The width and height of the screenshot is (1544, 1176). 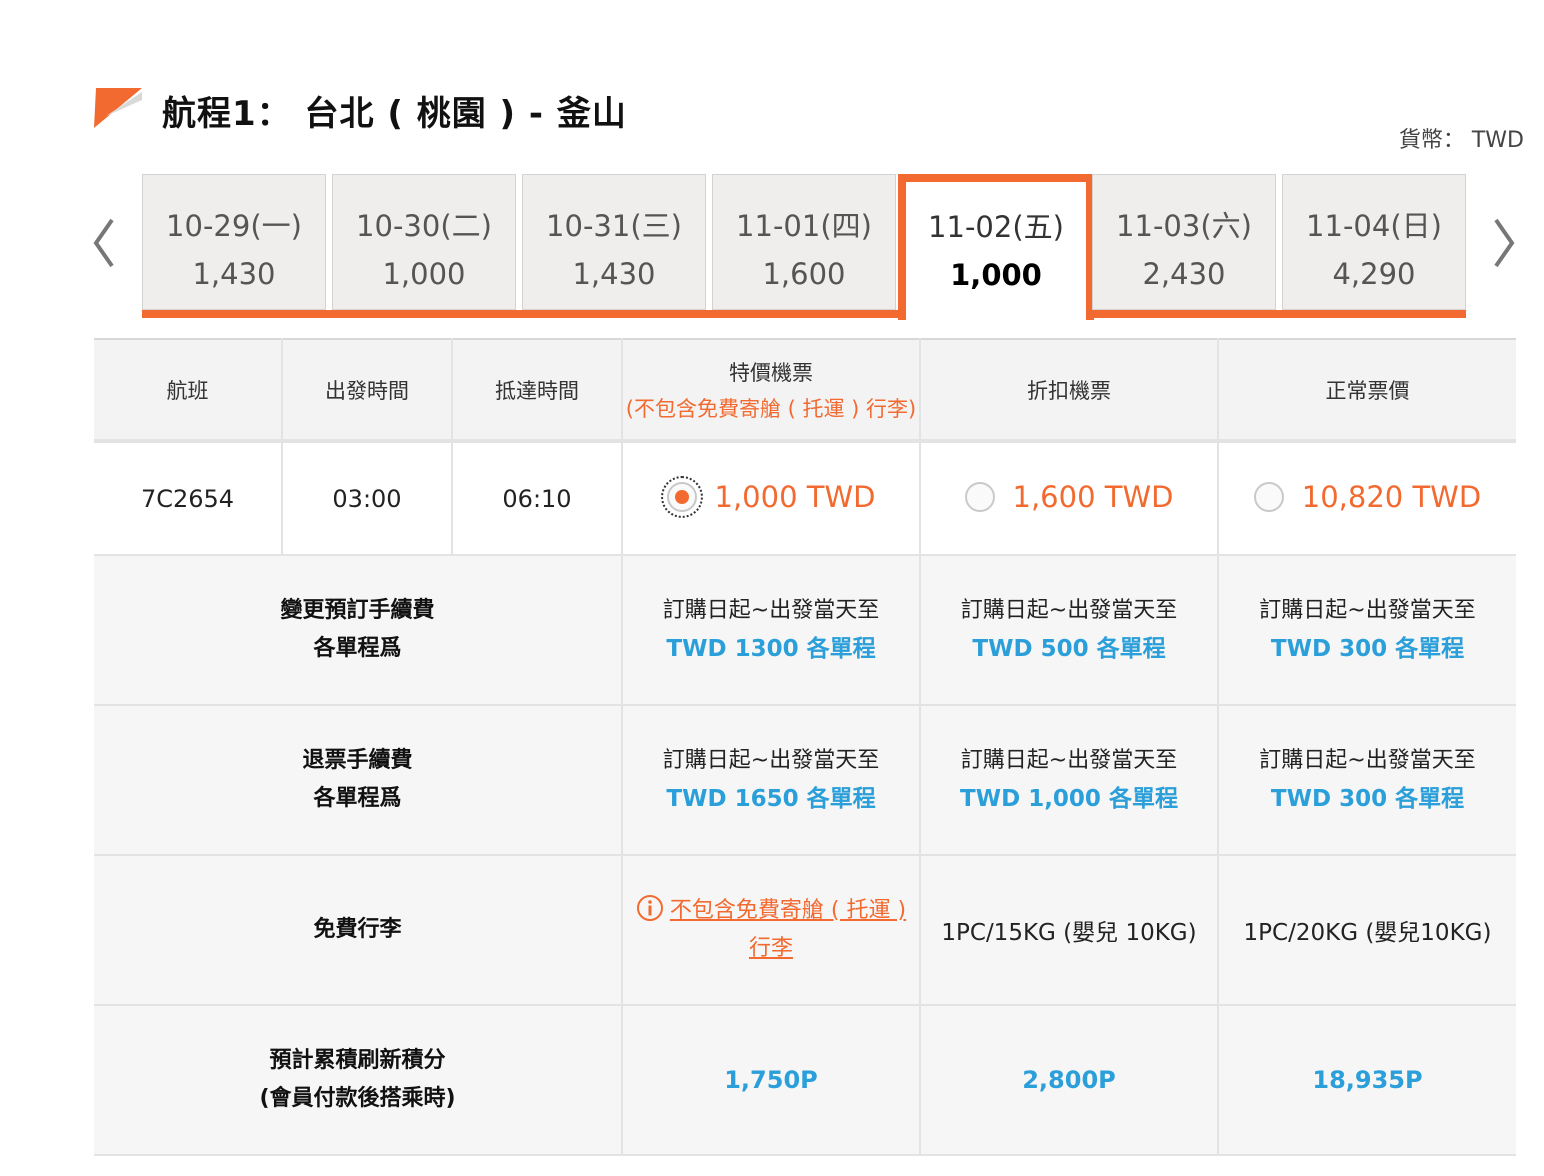 I want to click on date-tab-1102-selected: 11-02(五) 1,000, so click(x=996, y=247).